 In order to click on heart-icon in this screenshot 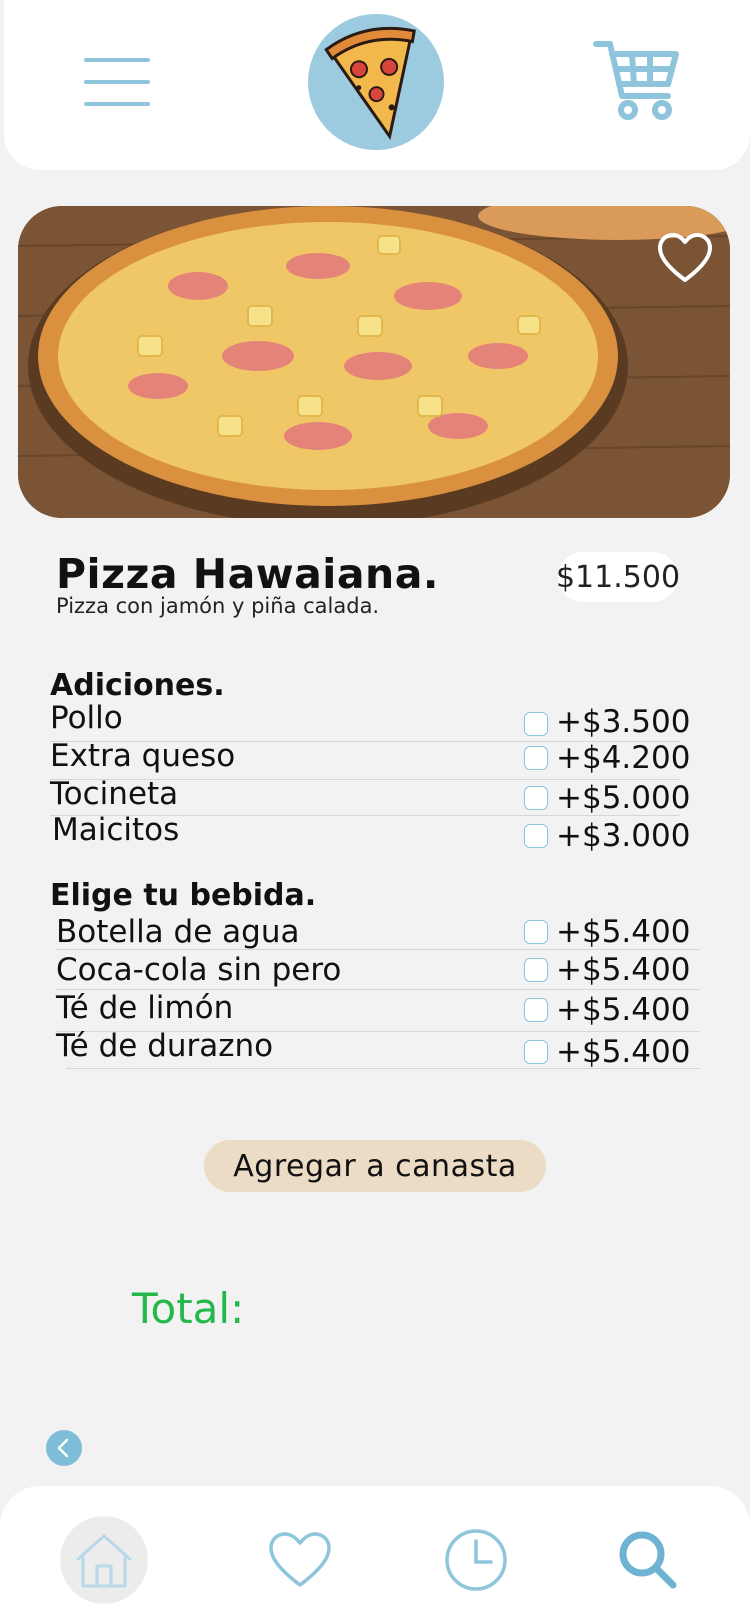, I will do `click(300, 1560)`.